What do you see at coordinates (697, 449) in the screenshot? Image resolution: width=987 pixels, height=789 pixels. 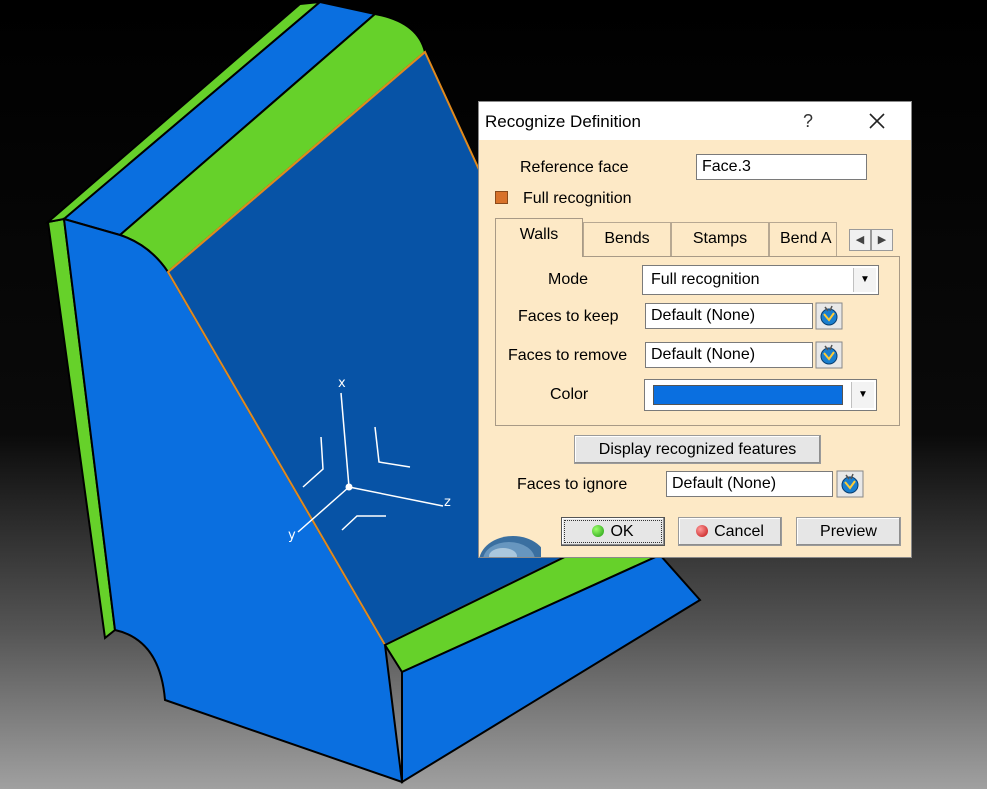 I see `display-recognized-features-button: Display recognized features` at bounding box center [697, 449].